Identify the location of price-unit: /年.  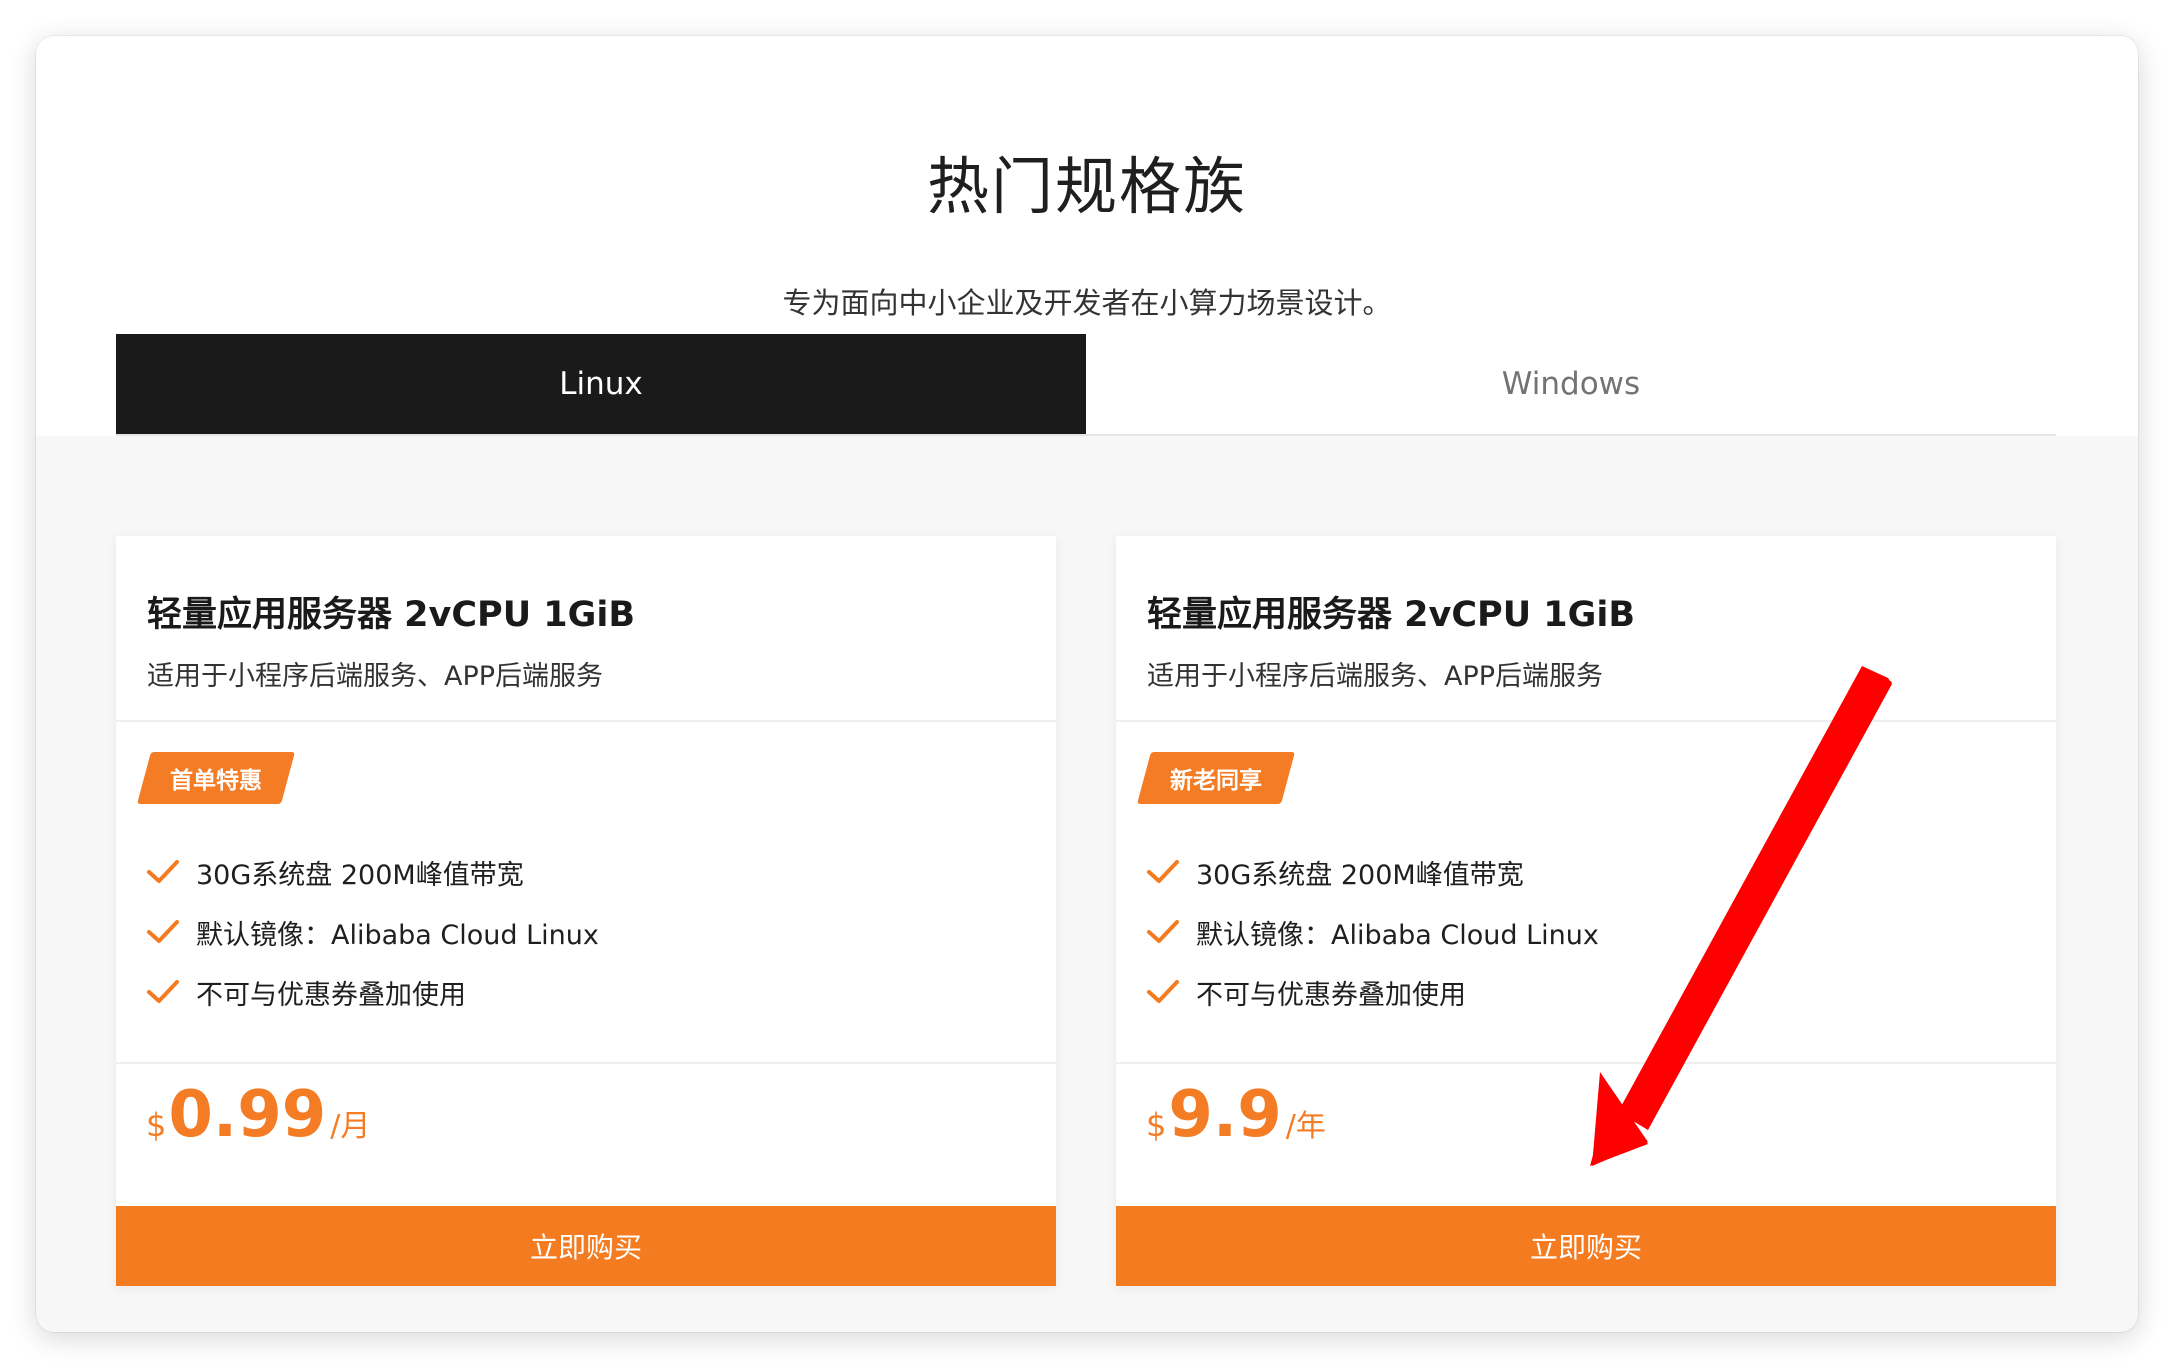
(1305, 1126).